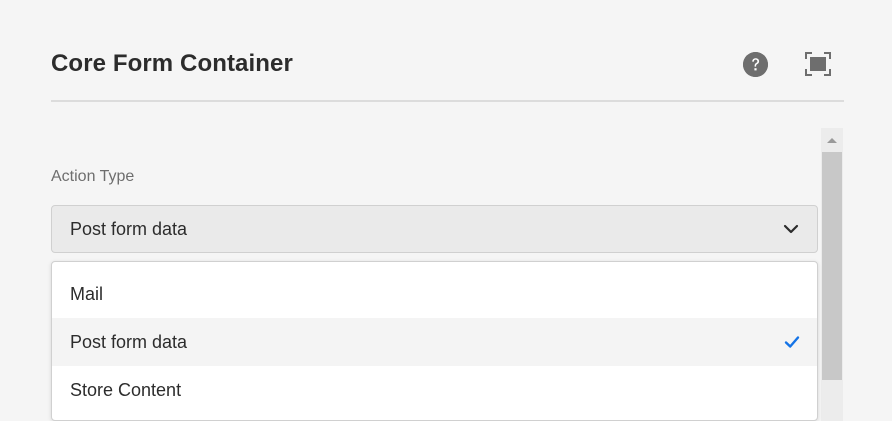 The width and height of the screenshot is (892, 421). Describe the element at coordinates (832, 266) in the screenshot. I see `scrollbar-thumb` at that location.